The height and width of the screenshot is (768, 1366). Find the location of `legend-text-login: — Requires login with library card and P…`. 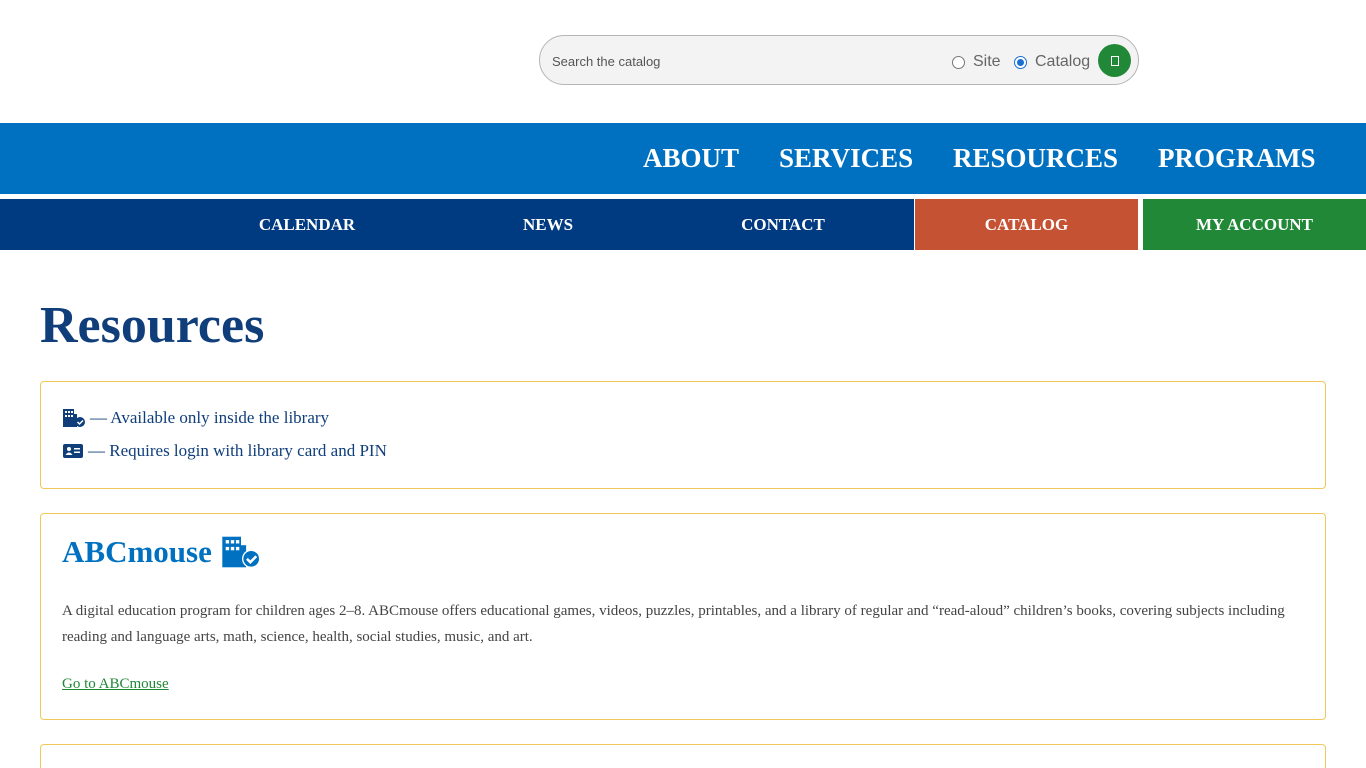

legend-text-login: — Requires login with library card and P… is located at coordinates (237, 450).